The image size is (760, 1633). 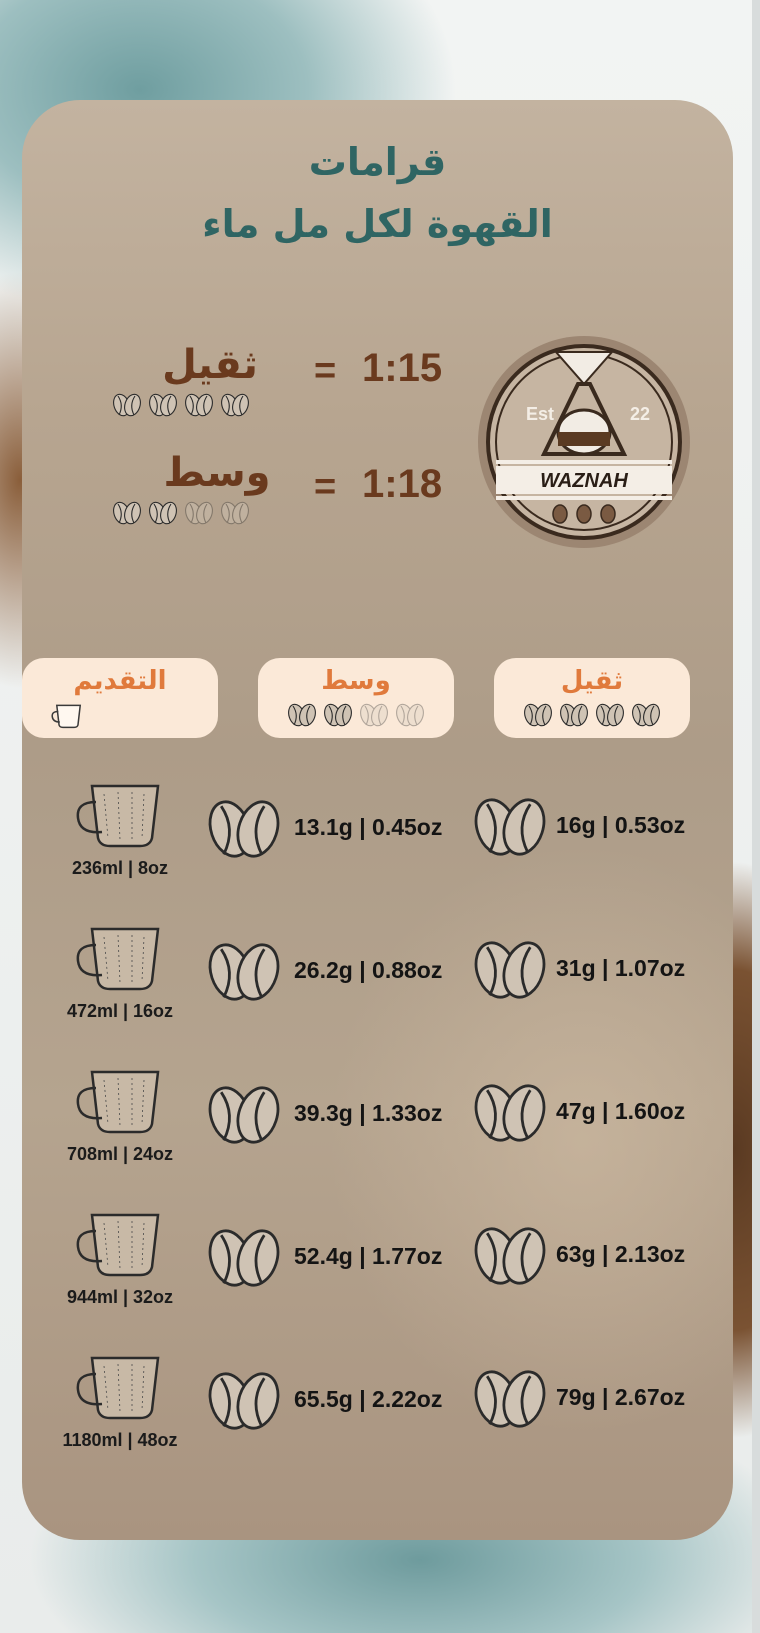 I want to click on tab-serving: التقديم, so click(x=120, y=698).